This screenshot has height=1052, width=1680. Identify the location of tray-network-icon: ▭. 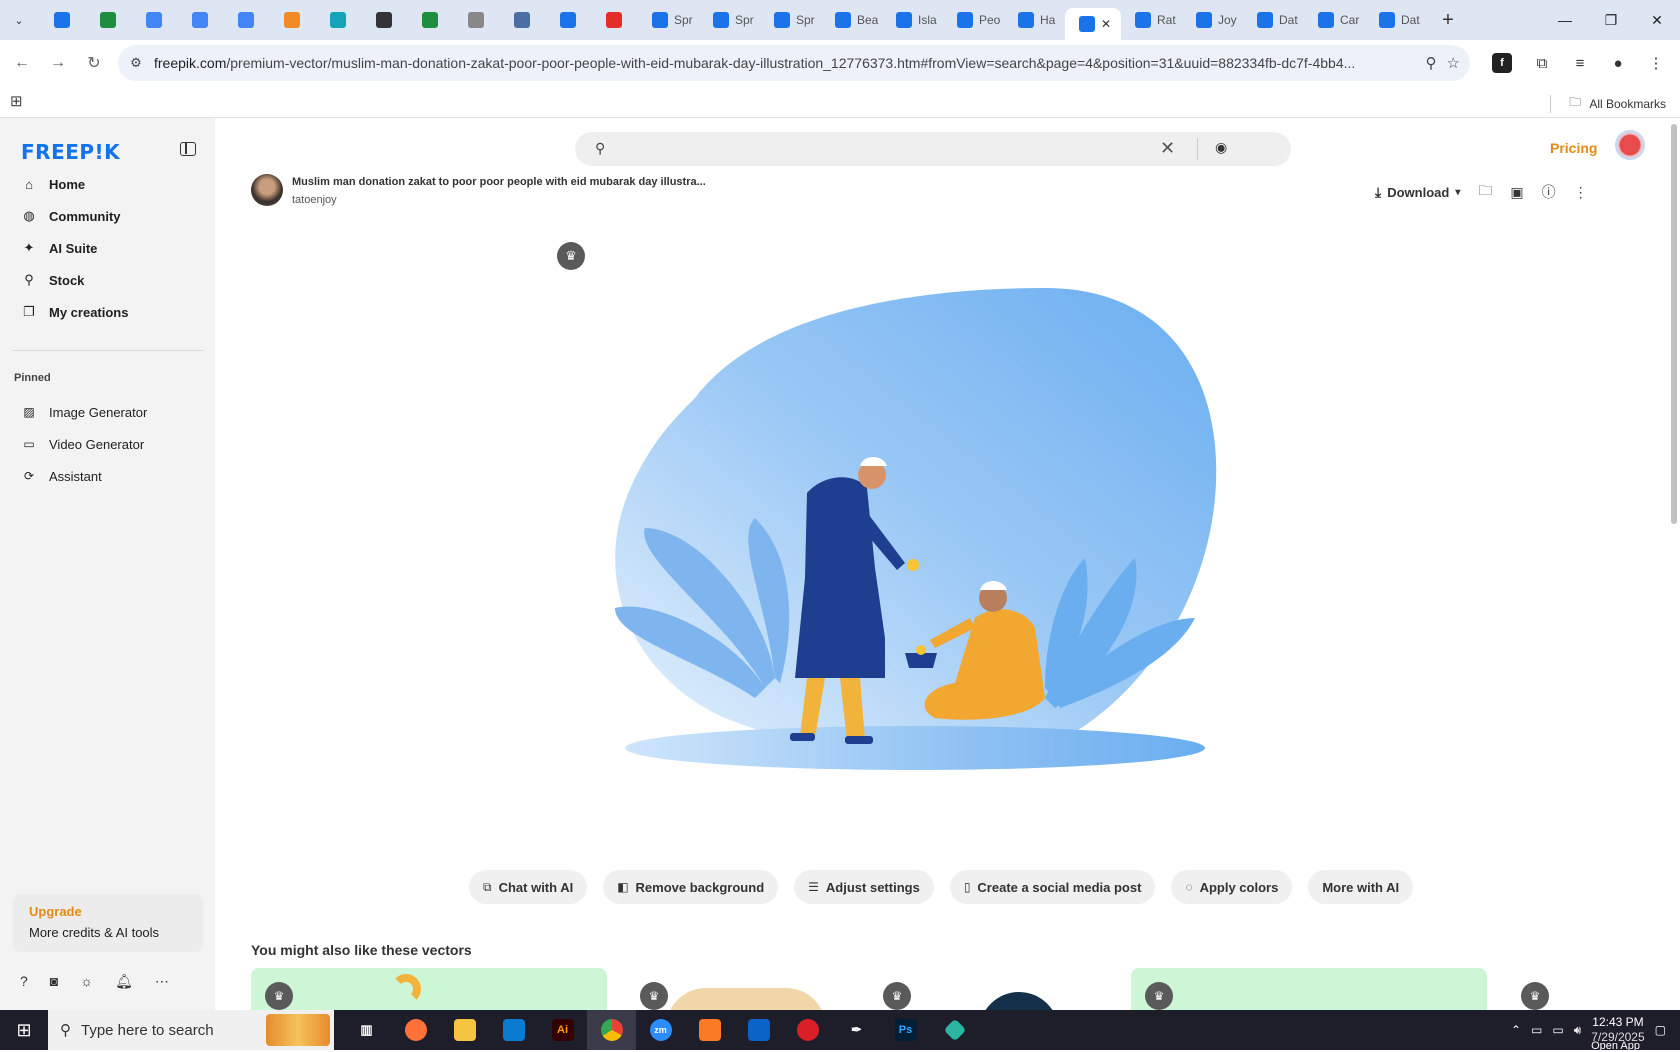
(1536, 1030).